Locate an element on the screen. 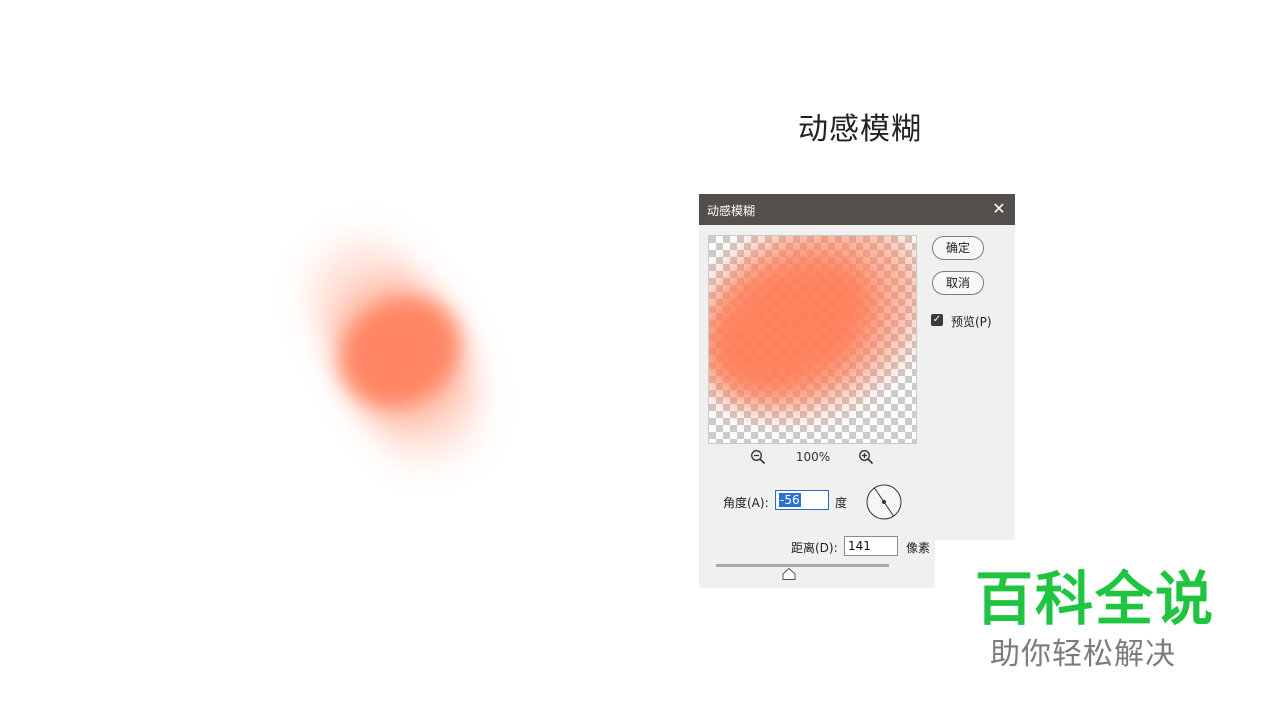 This screenshot has width=1280, height=720. slider-handle-icon is located at coordinates (789, 574).